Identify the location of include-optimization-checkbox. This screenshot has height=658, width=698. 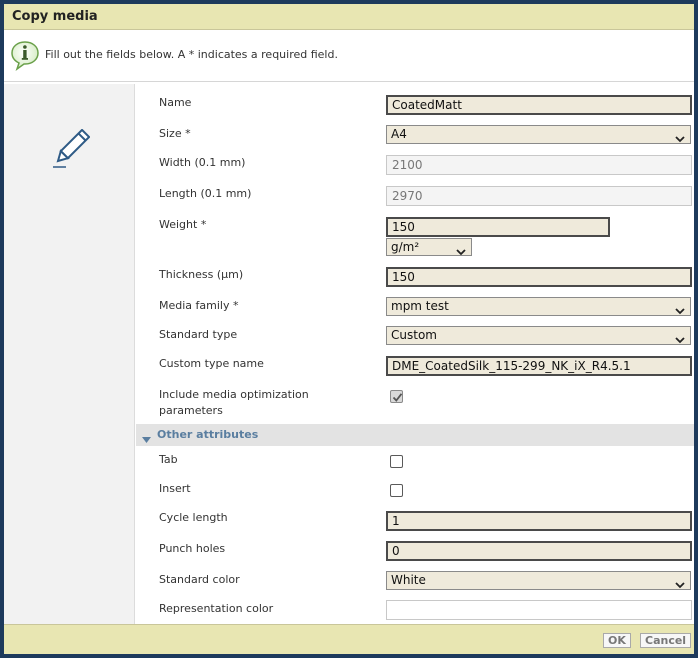
(396, 396).